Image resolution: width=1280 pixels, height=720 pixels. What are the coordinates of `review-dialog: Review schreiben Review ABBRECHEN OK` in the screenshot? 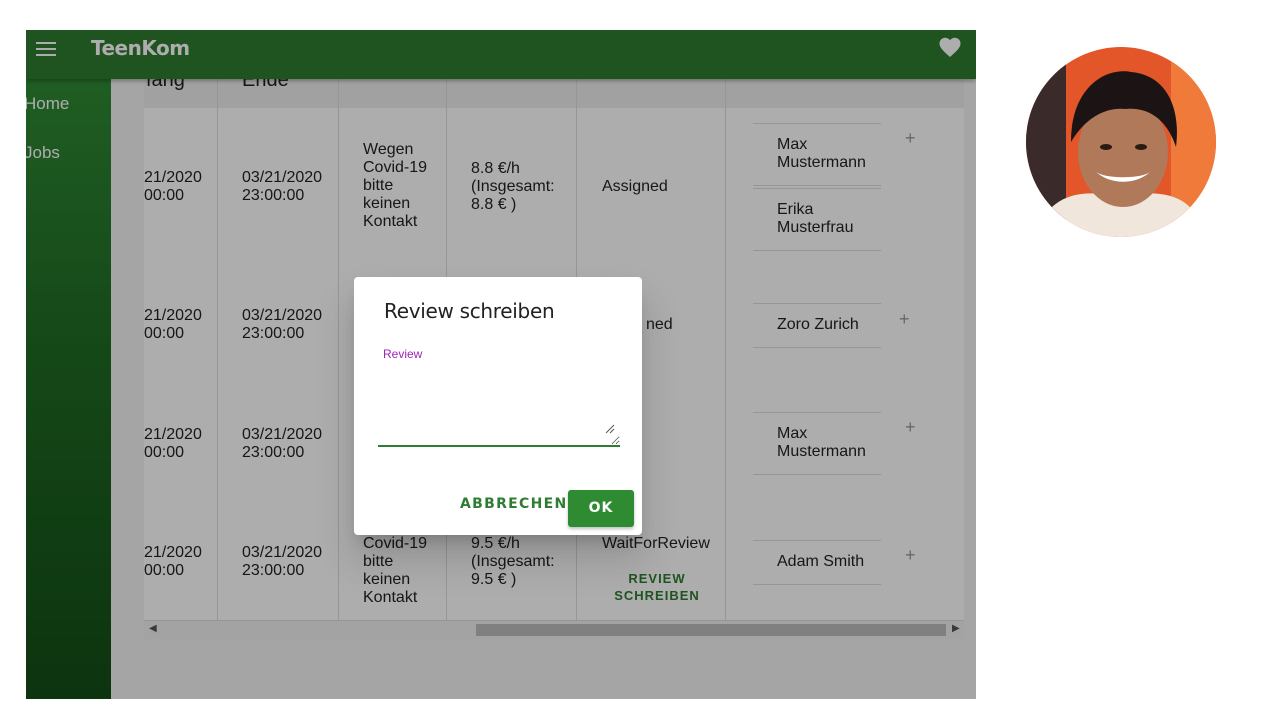 It's located at (498, 406).